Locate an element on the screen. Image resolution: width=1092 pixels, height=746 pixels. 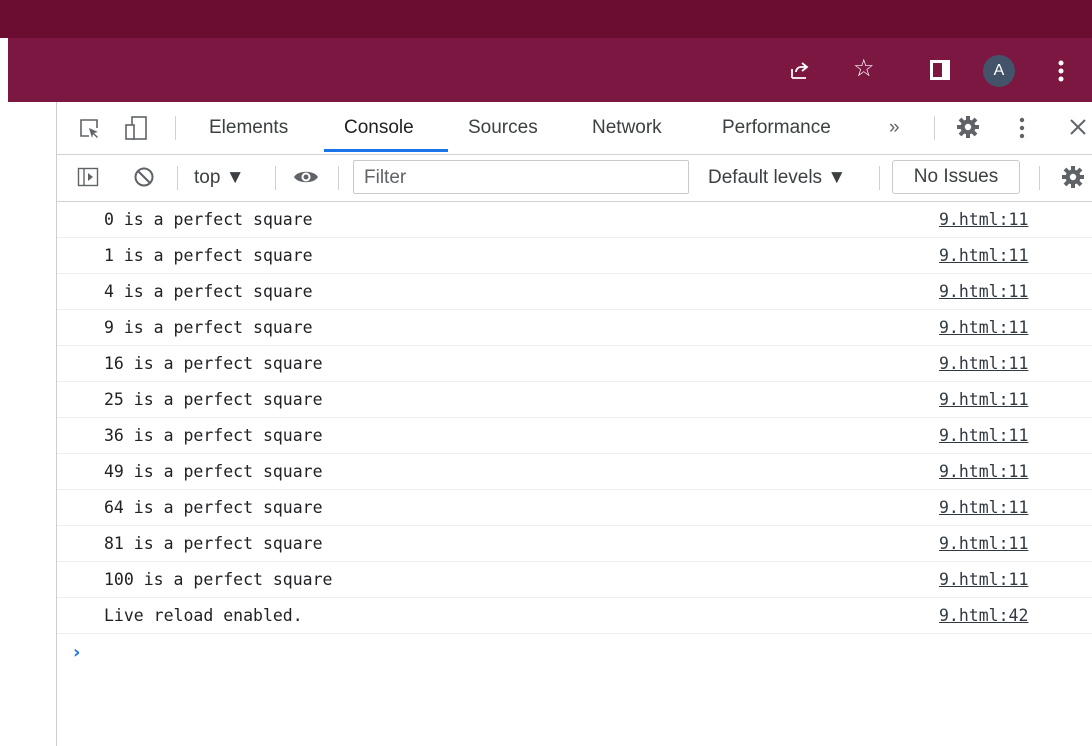
inspect-element-icon is located at coordinates (90, 129).